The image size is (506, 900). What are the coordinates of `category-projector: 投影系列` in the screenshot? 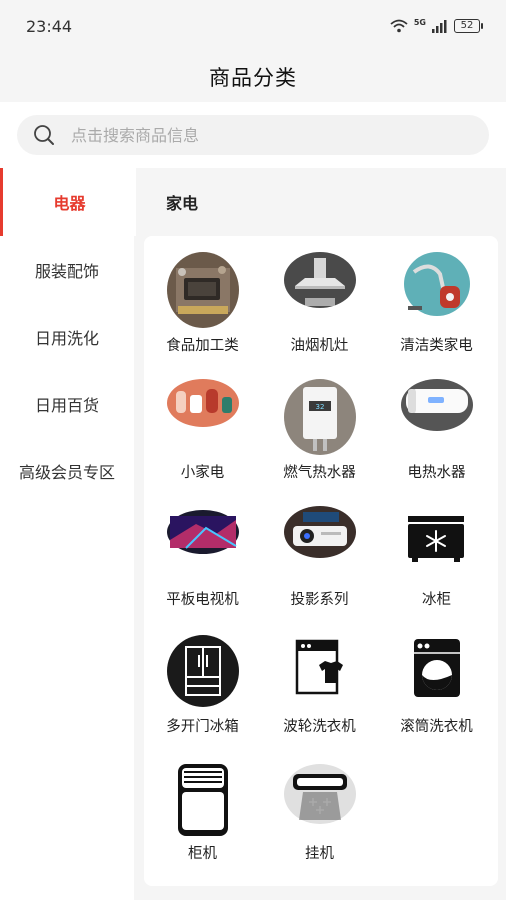 It's located at (319, 569).